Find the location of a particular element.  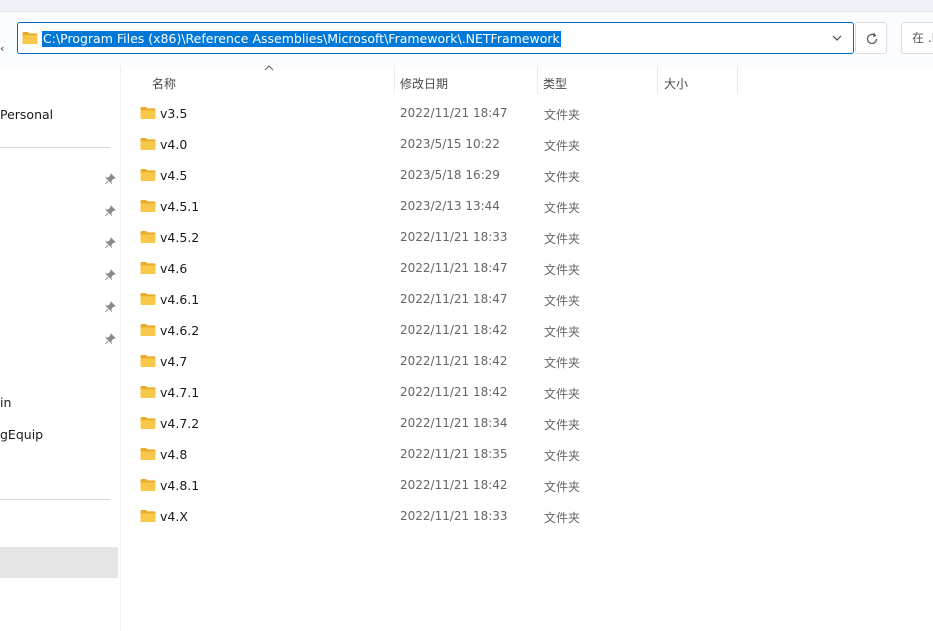

file-modified-date: 2023/2/13 13:44 is located at coordinates (450, 206).